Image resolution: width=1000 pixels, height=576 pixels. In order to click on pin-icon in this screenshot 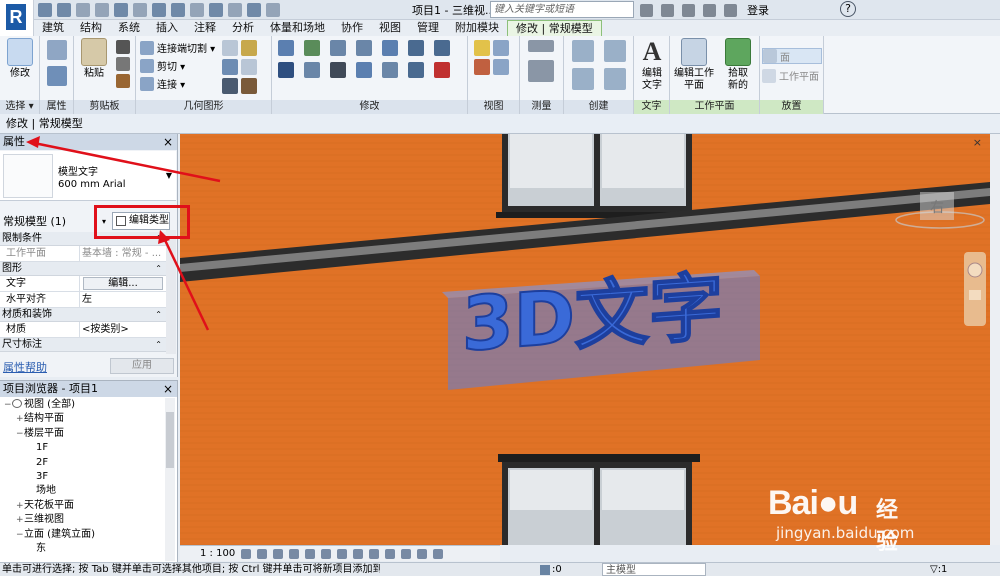, I will do `click(416, 48)`.